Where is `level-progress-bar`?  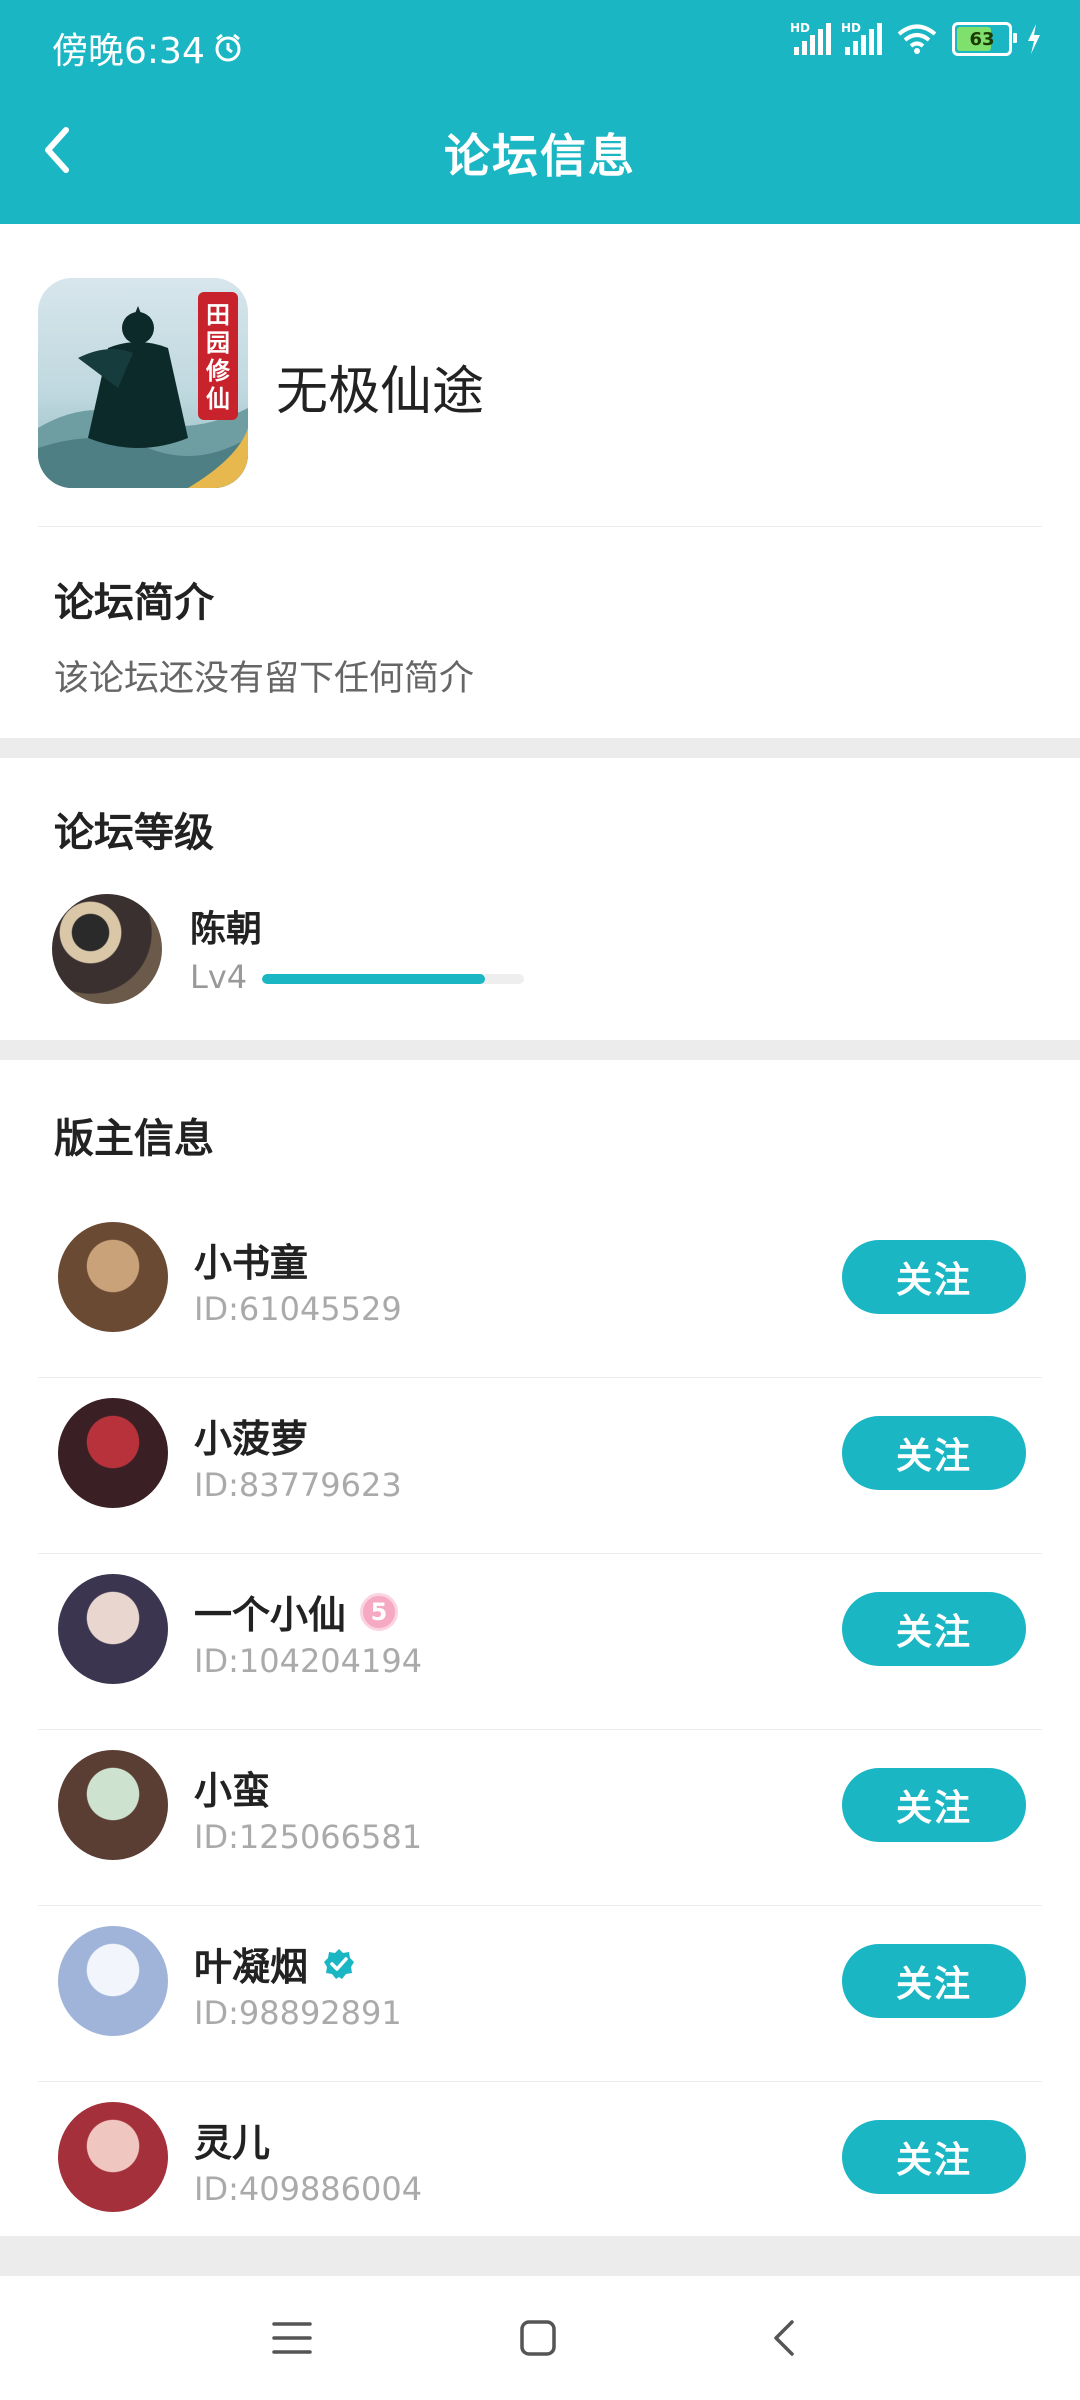
level-progress-bar is located at coordinates (393, 979).